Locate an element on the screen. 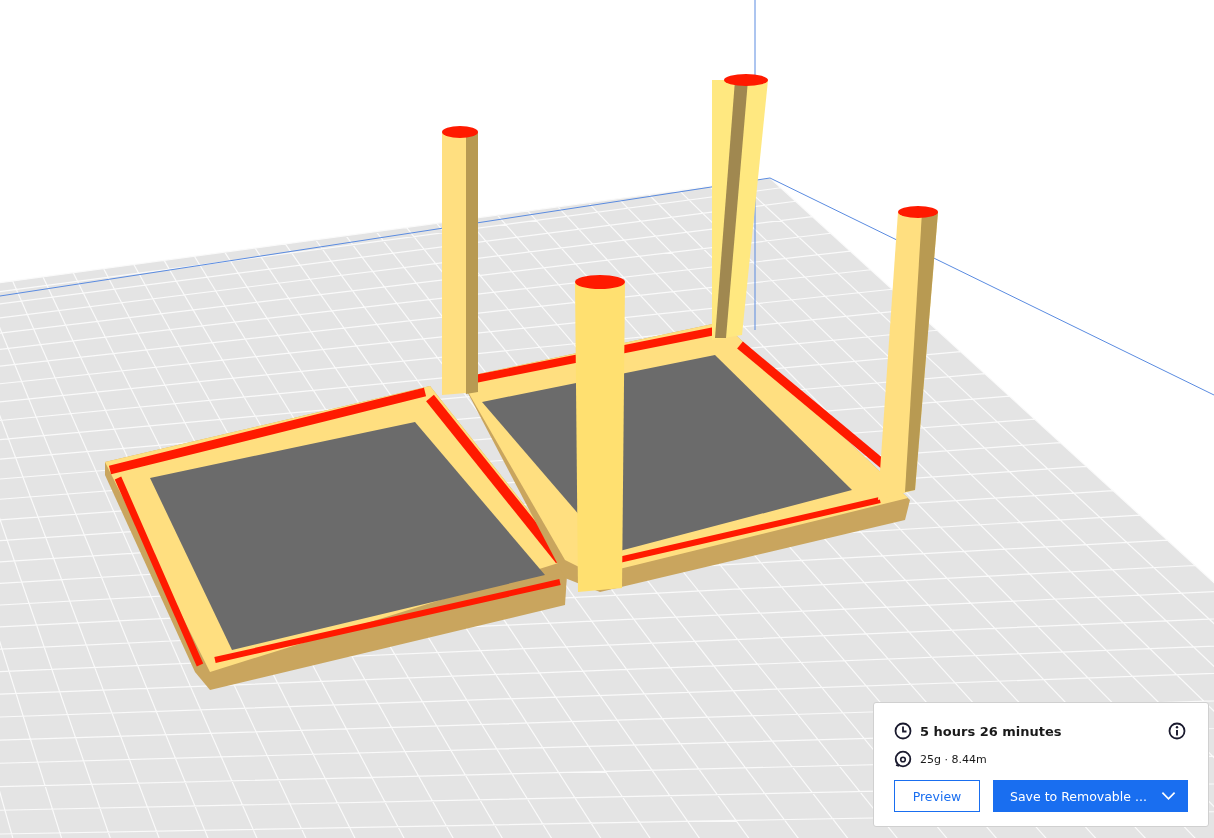  spool-icon is located at coordinates (903, 759).